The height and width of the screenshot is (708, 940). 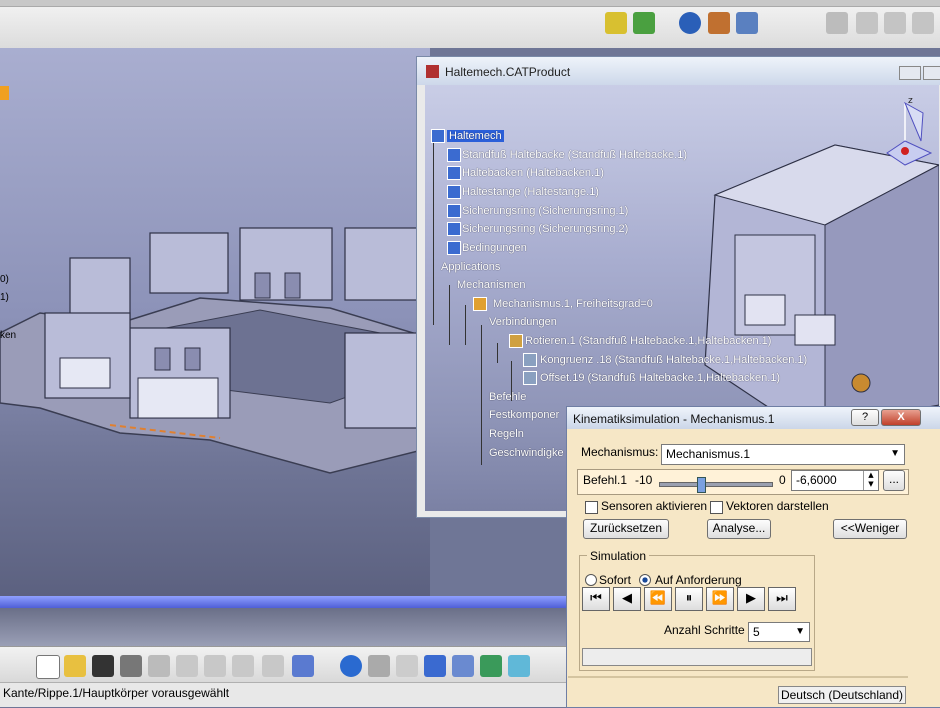 I want to click on paste-icon, so click(x=215, y=666).